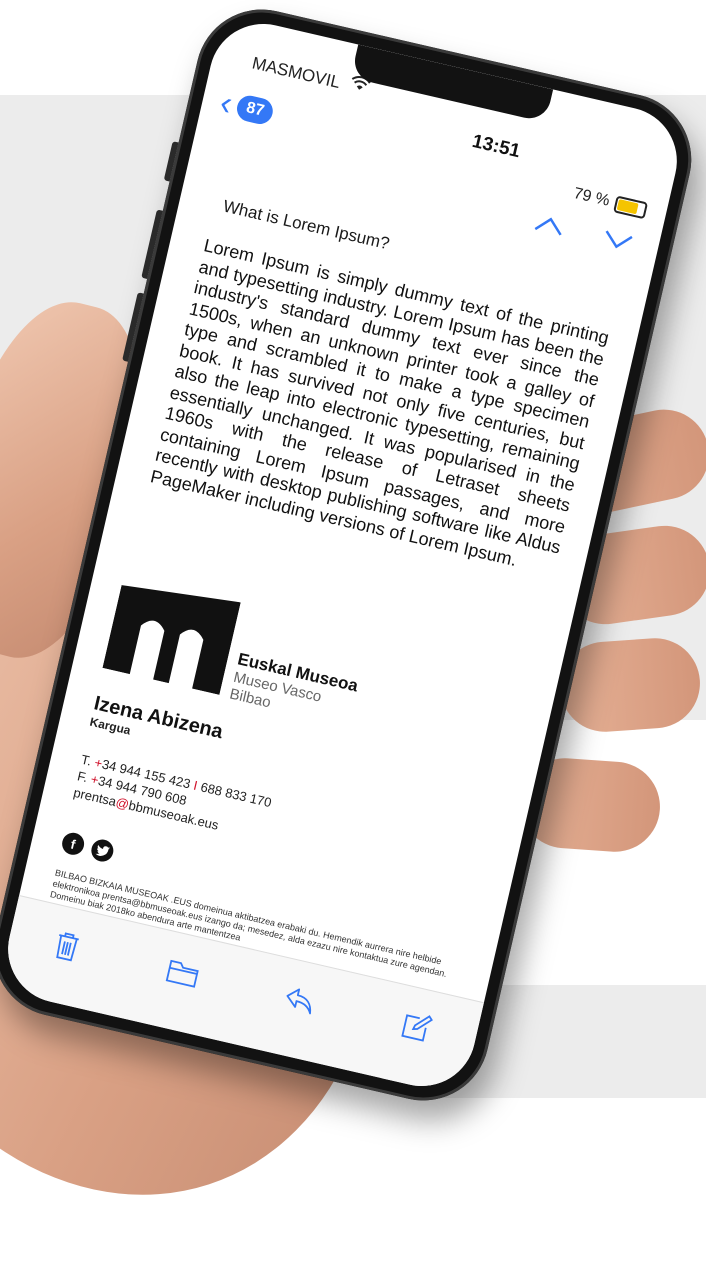 The image size is (706, 1265). What do you see at coordinates (157, 725) in the screenshot?
I see `person-block: Izena Abizena Kargua` at bounding box center [157, 725].